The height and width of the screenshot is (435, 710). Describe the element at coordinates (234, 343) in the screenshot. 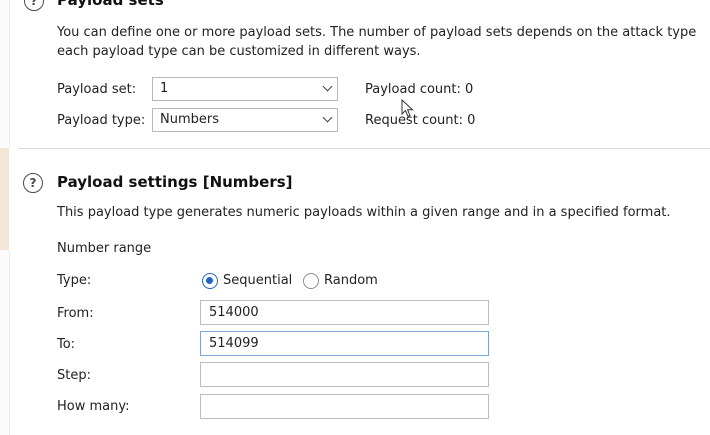

I see `to-value: 514099` at that location.